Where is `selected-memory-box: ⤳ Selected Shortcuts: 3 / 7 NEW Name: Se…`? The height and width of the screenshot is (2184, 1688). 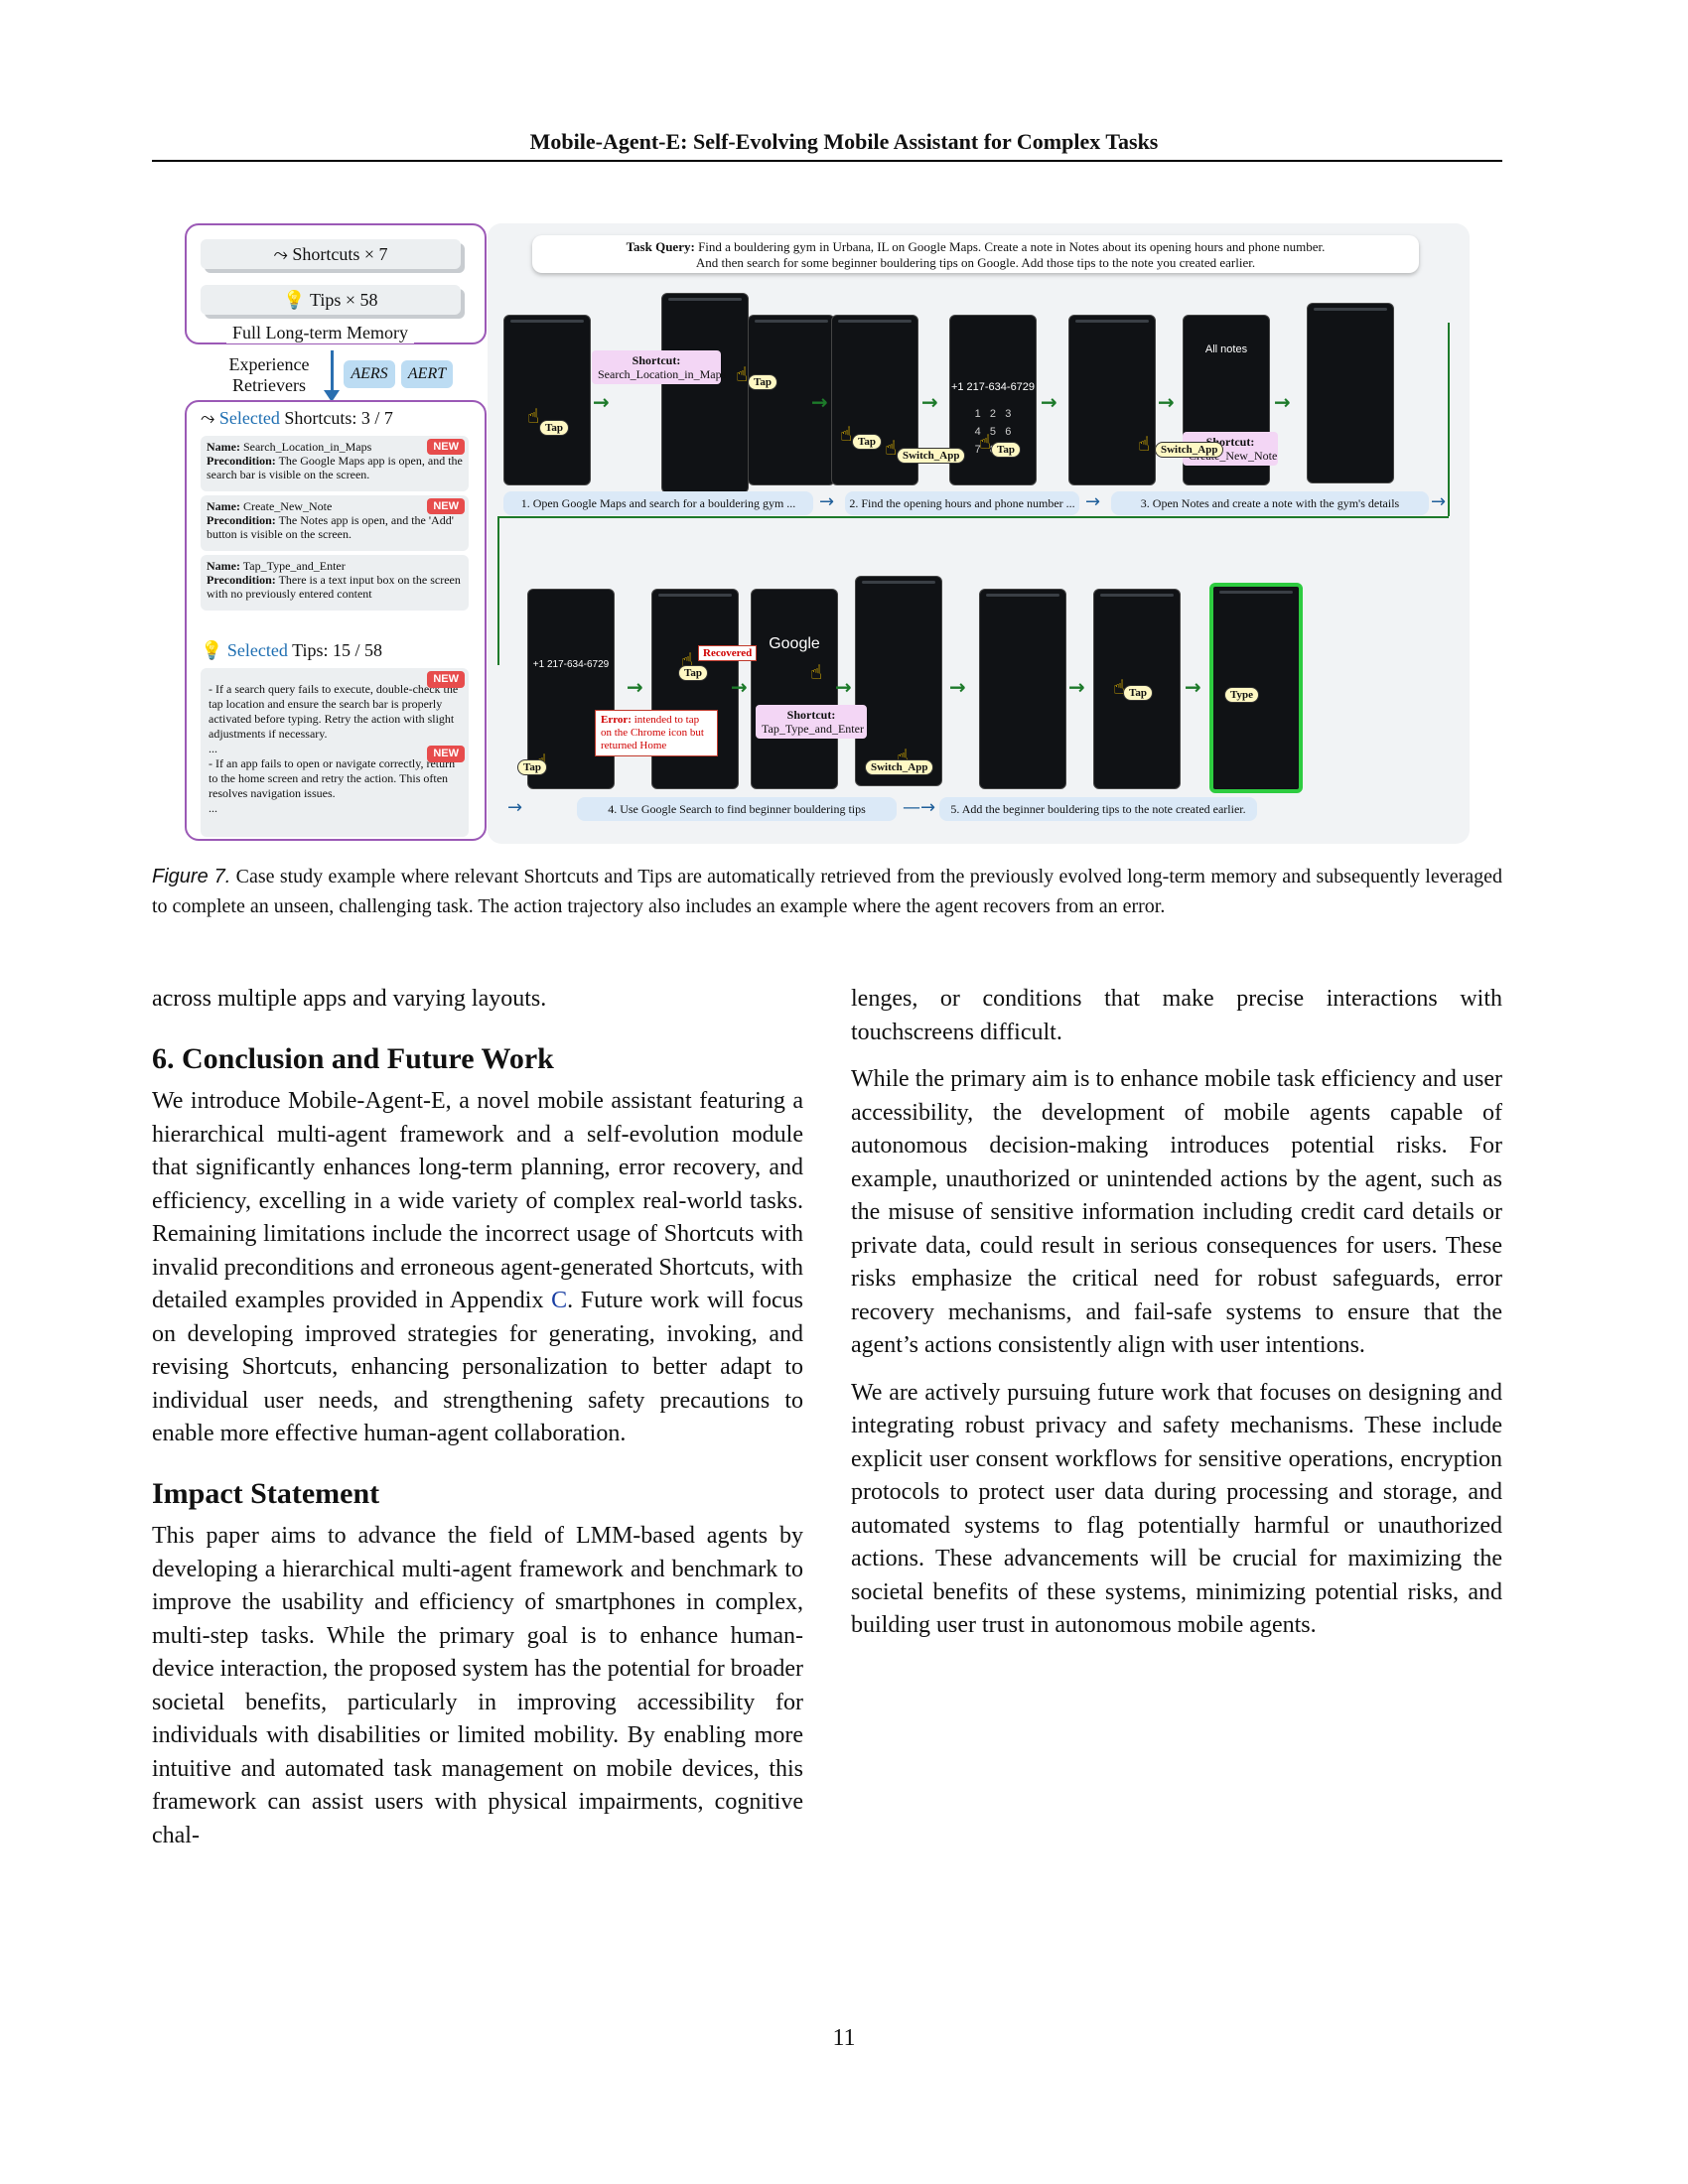
selected-memory-box: ⤳ Selected Shortcuts: 3 / 7 NEW Name: Se… is located at coordinates (336, 620).